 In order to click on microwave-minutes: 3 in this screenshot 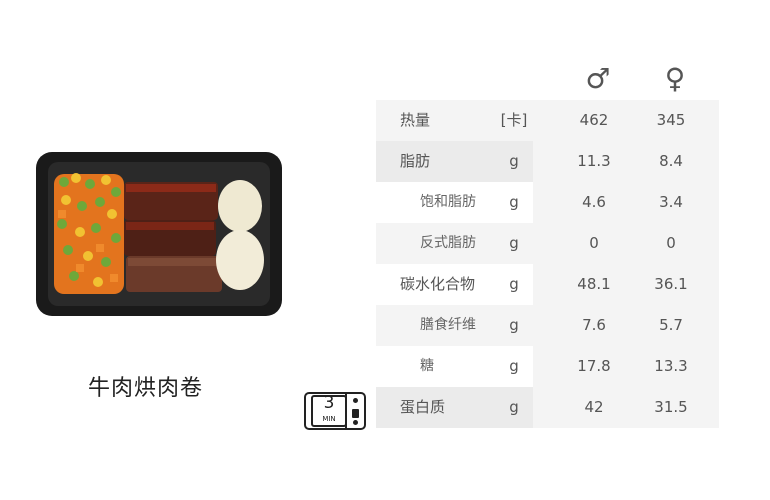, I will do `click(329, 403)`.